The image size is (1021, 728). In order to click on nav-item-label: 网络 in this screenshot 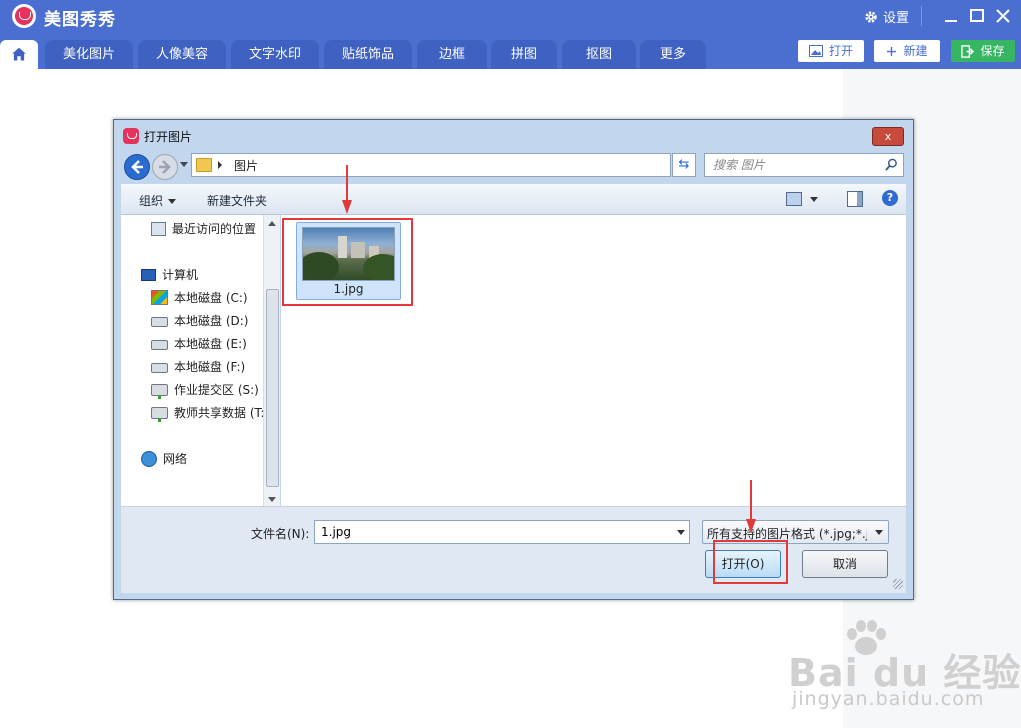, I will do `click(175, 459)`.